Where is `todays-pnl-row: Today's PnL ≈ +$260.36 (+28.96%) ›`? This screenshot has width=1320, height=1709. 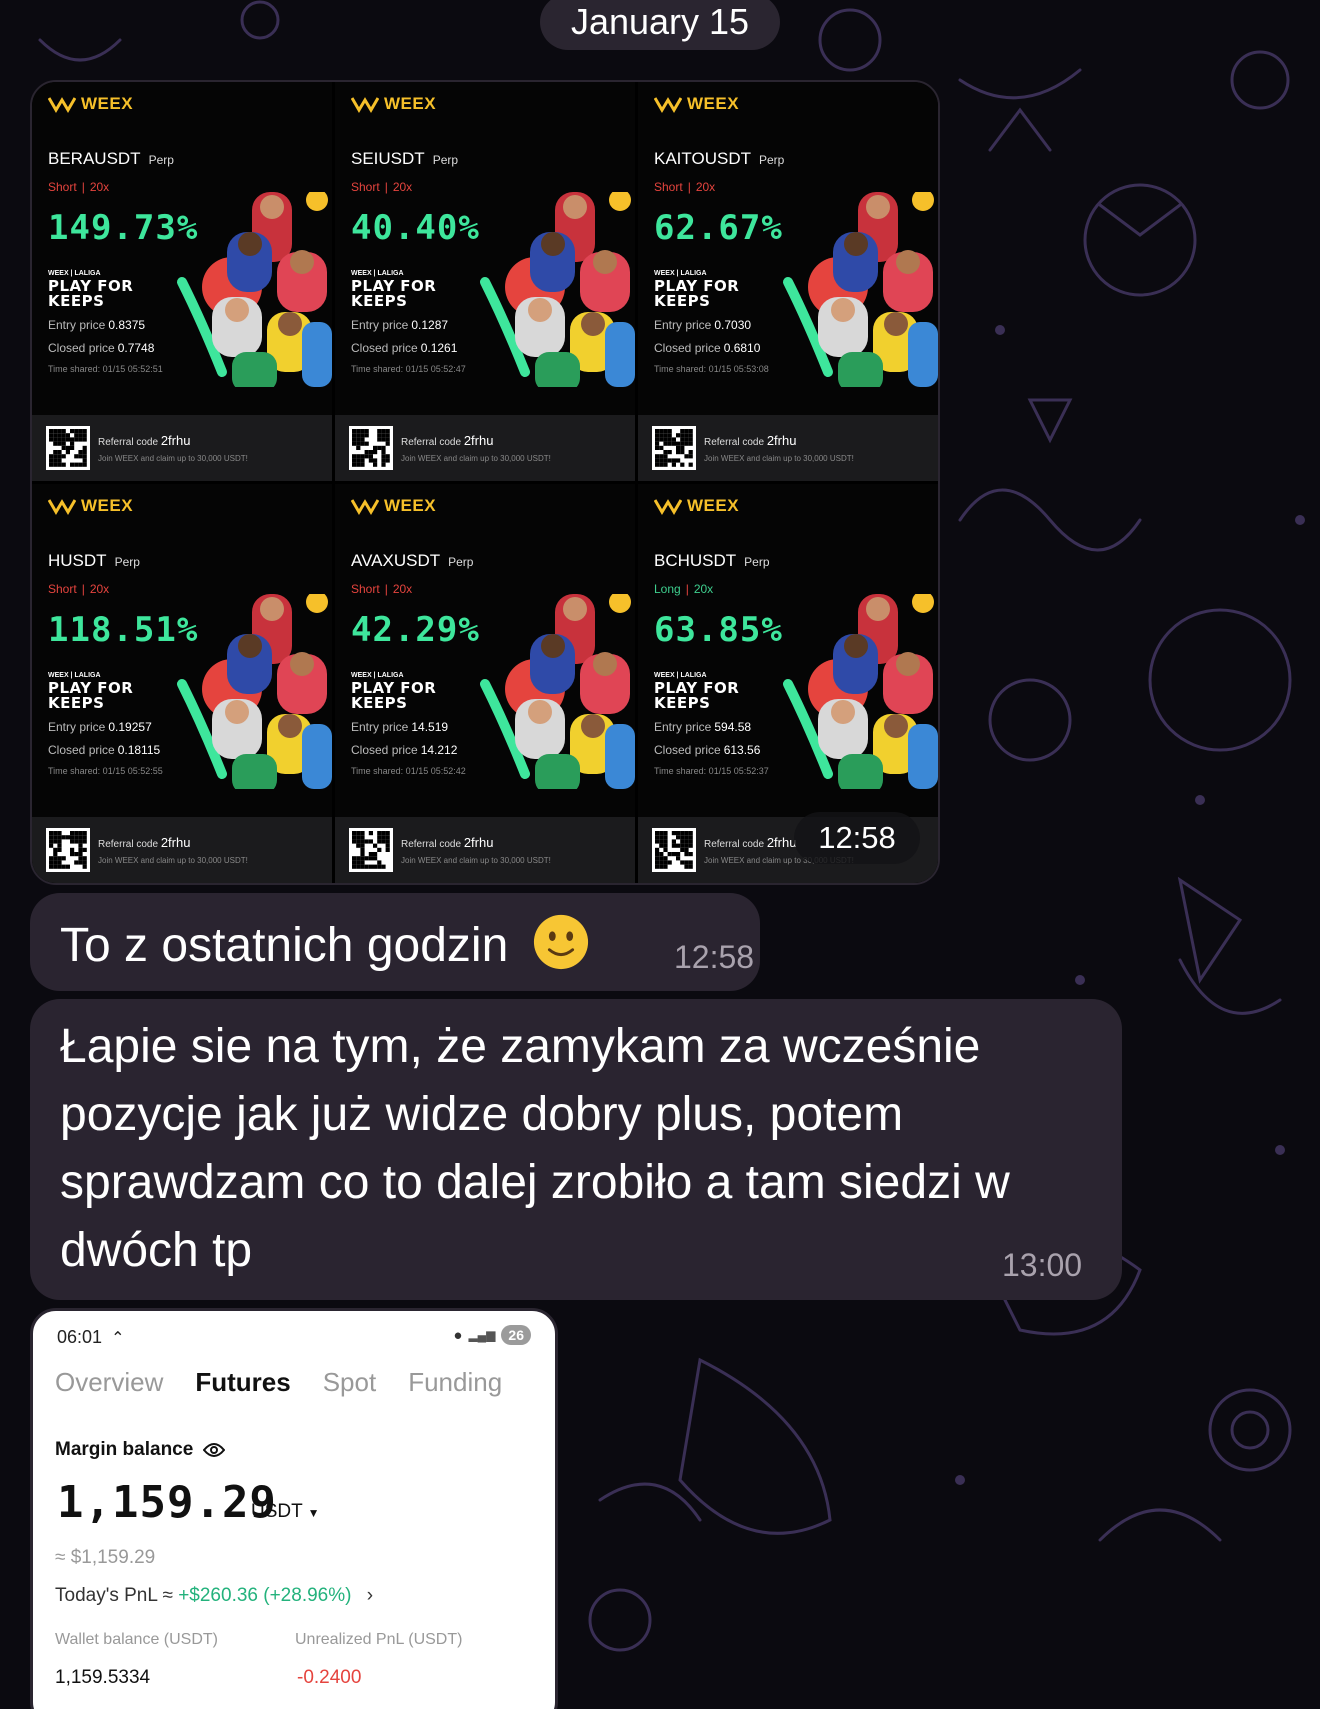
todays-pnl-row: Today's PnL ≈ +$260.36 (+28.96%) › is located at coordinates (214, 1596).